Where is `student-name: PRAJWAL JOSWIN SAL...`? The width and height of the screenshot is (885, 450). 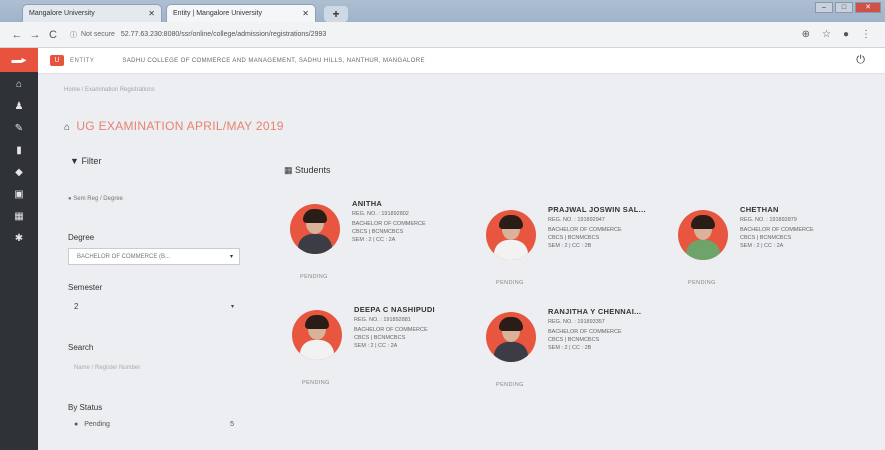 student-name: PRAJWAL JOSWIN SAL... is located at coordinates (597, 209).